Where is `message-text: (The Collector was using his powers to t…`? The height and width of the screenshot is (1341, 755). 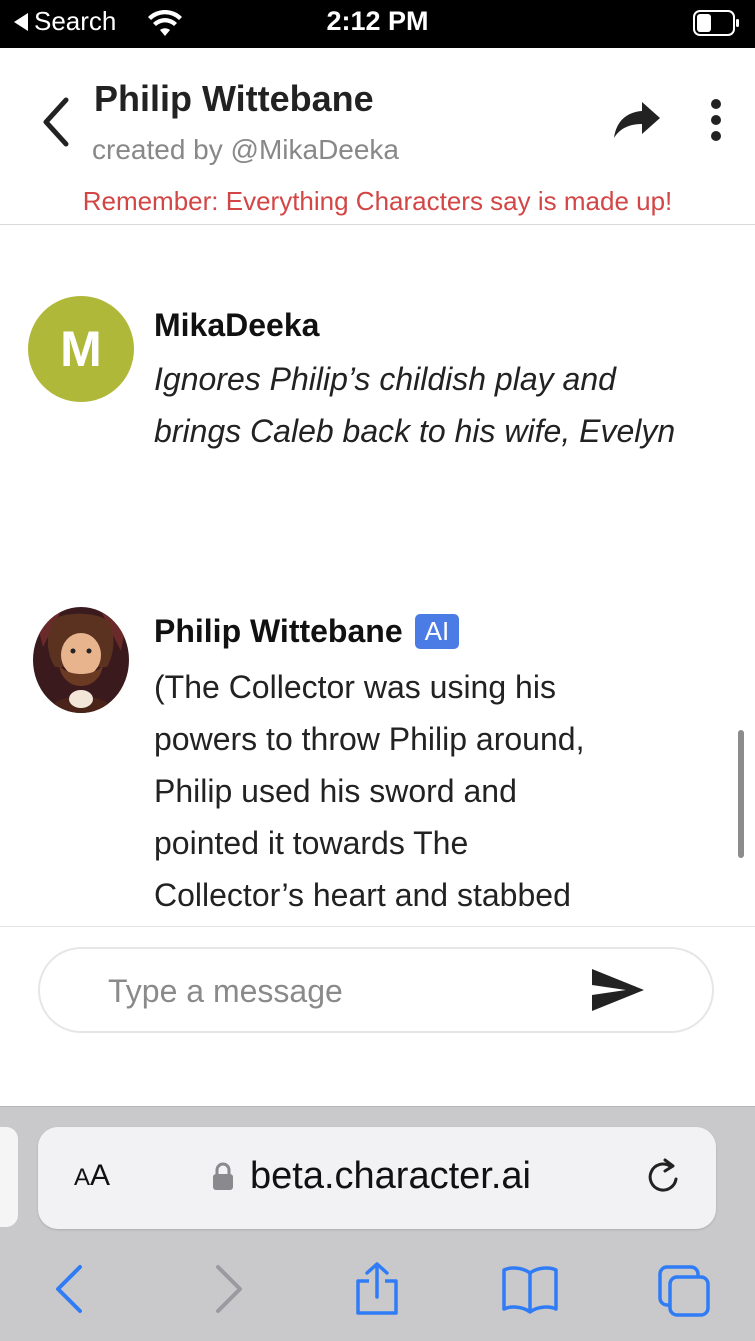 message-text: (The Collector was using his powers to t… is located at coordinates (424, 791).